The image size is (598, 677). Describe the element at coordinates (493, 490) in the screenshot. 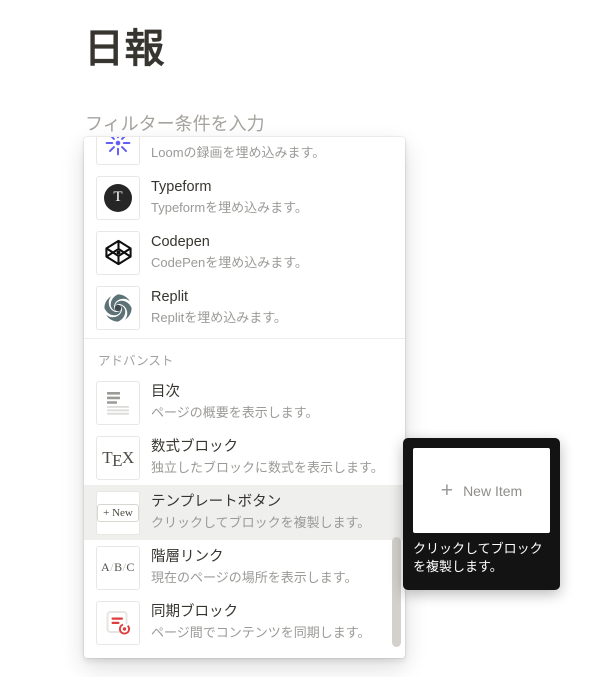

I see `preview-thumbnail-label: New Item` at that location.